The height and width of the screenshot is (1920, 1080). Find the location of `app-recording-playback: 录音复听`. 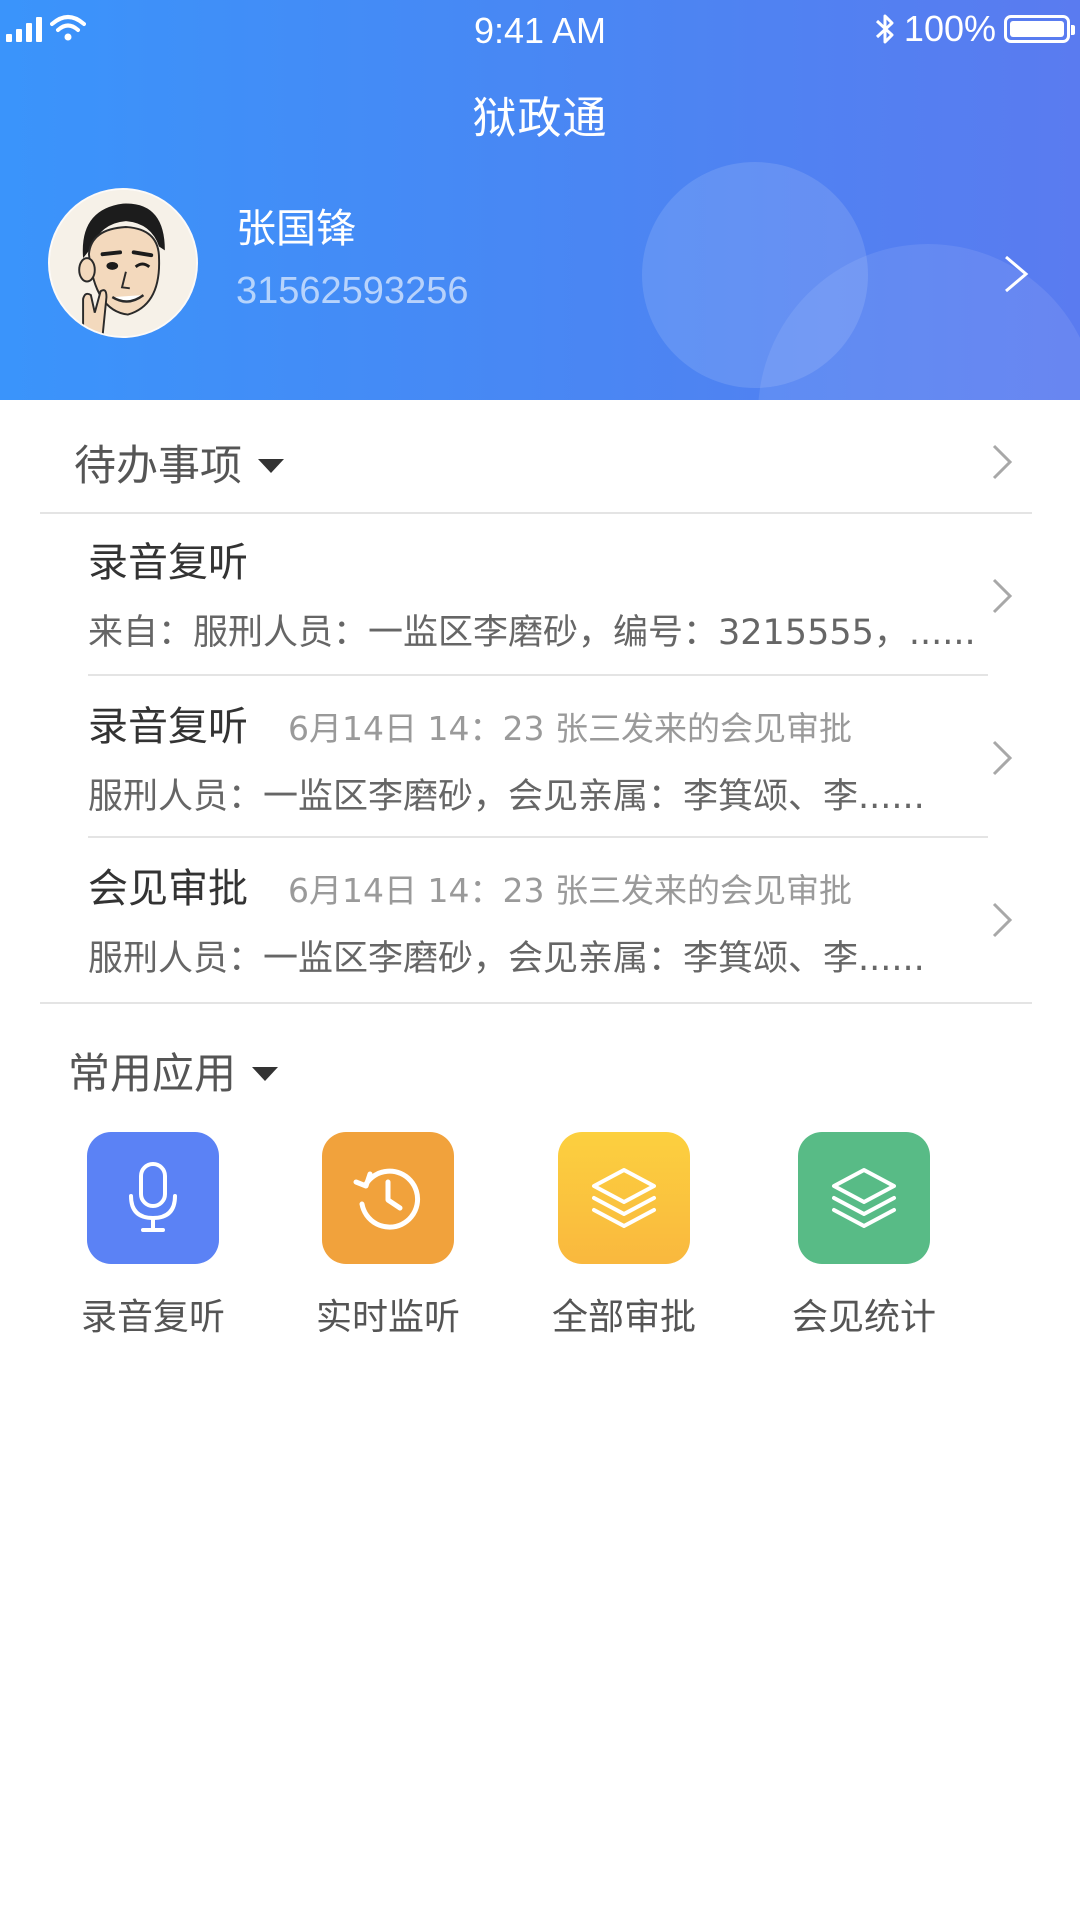

app-recording-playback: 录音复听 is located at coordinates (153, 1236).